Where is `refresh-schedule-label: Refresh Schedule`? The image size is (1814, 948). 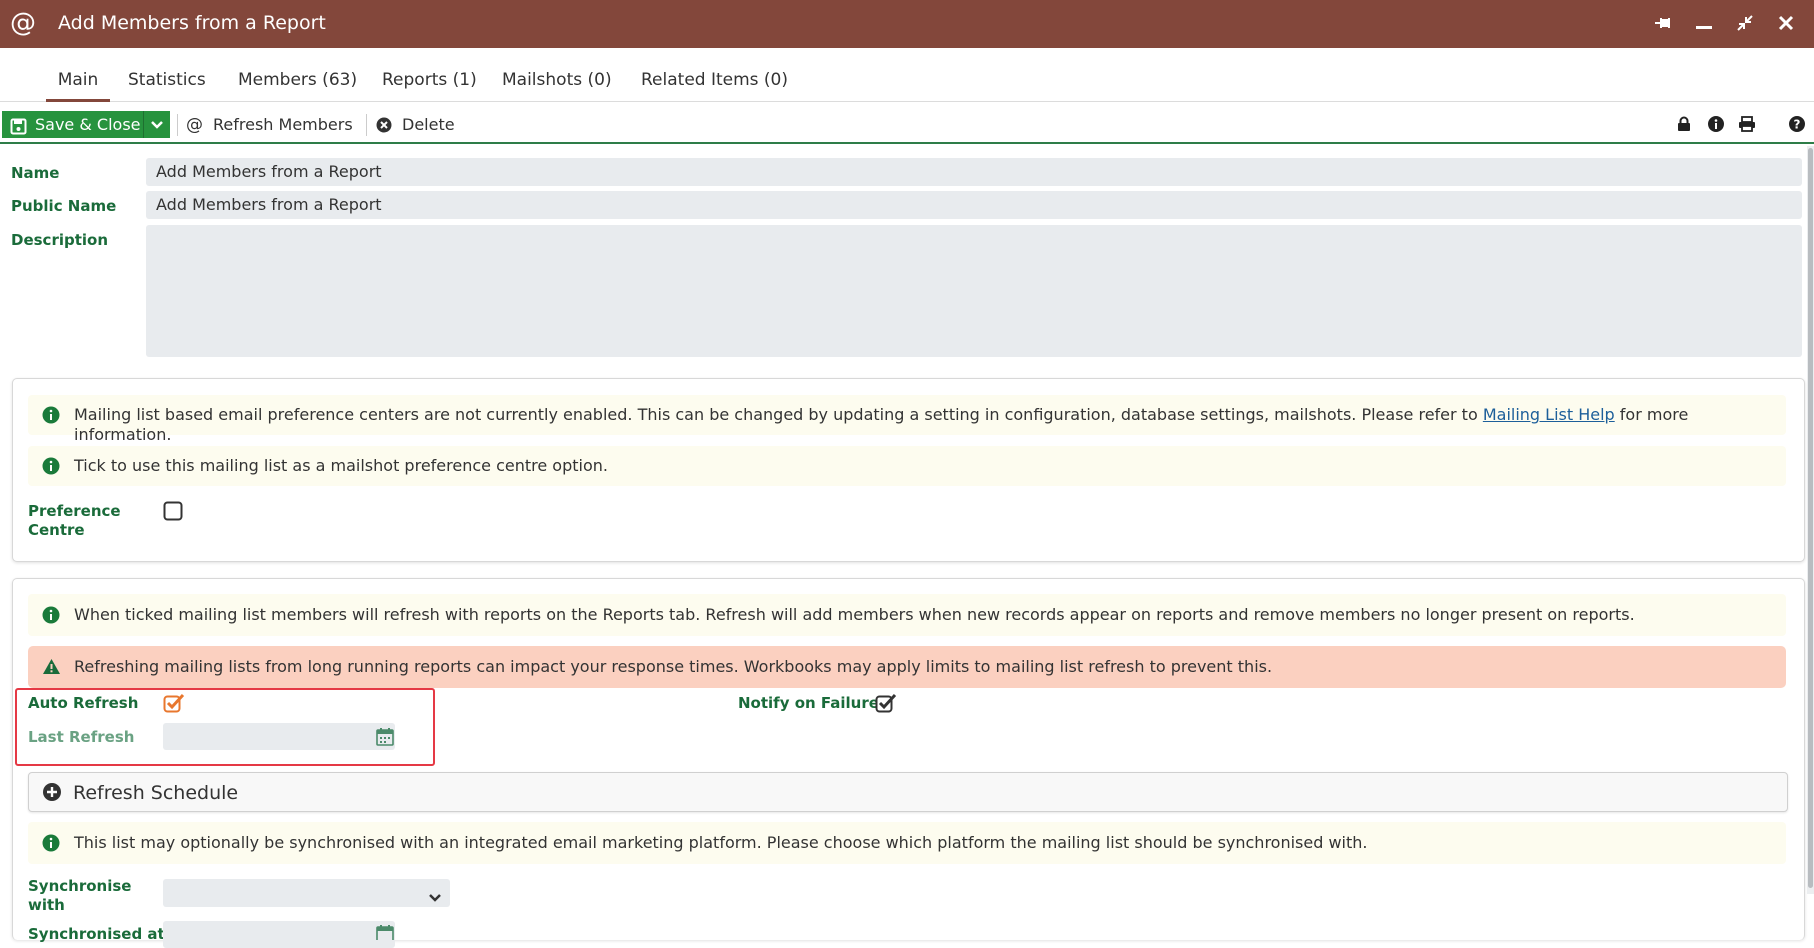 refresh-schedule-label: Refresh Schedule is located at coordinates (156, 793).